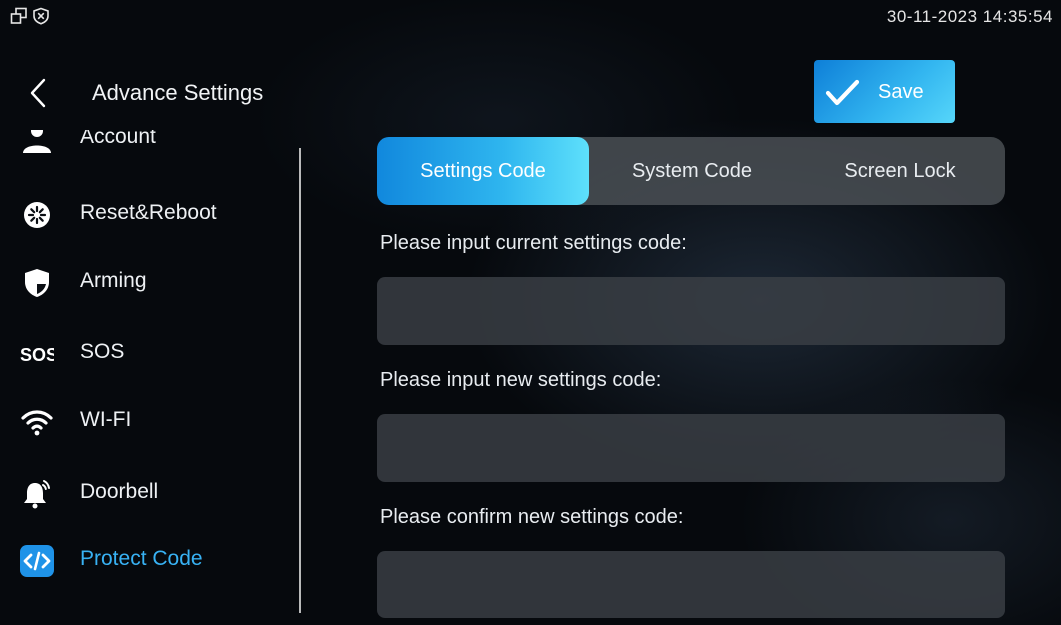 This screenshot has width=1061, height=625. I want to click on current-code-input, so click(691, 311).